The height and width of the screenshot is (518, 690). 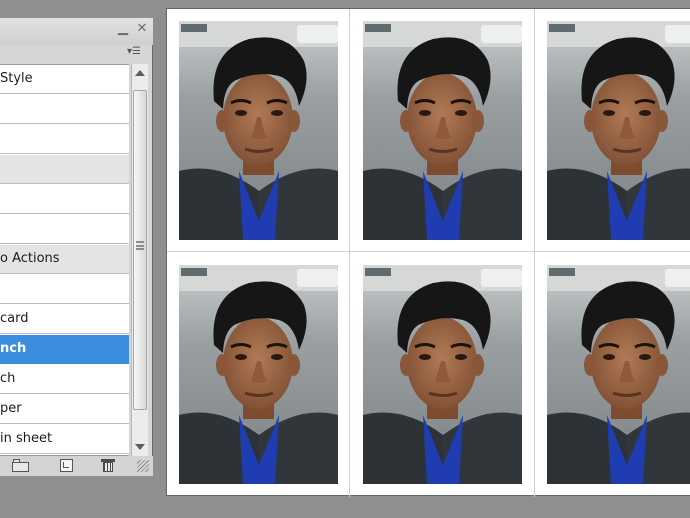 I want to click on folder-icon, so click(x=20, y=465).